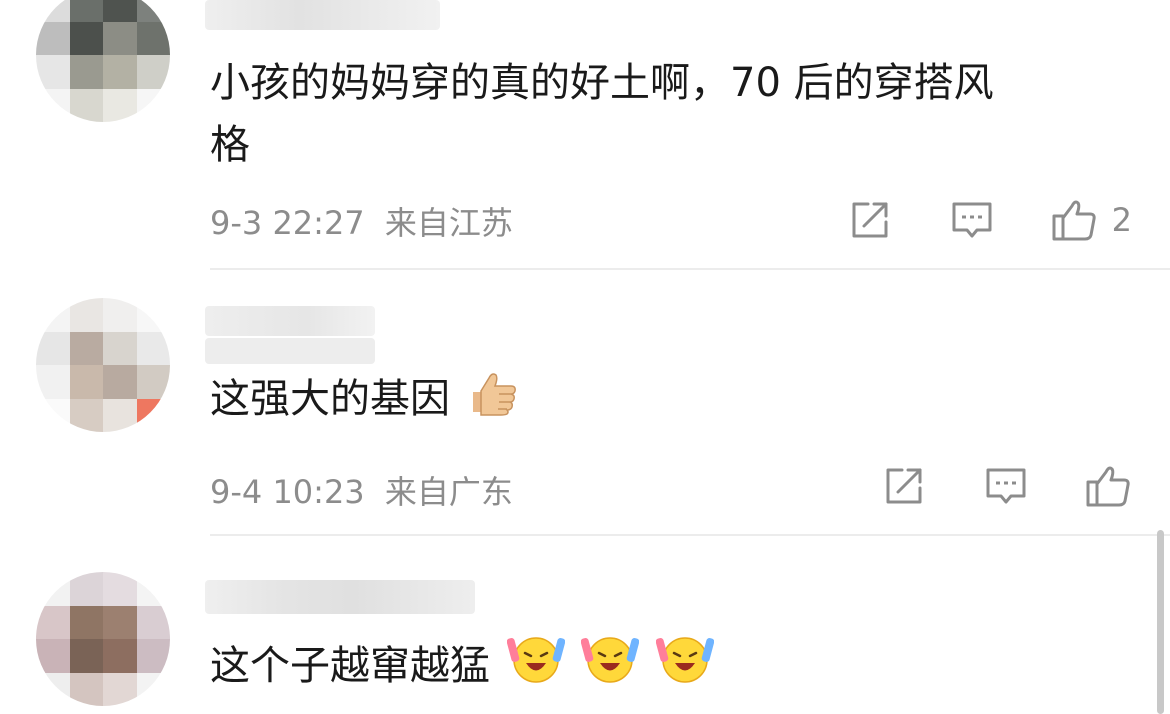 This screenshot has height=714, width=1170. I want to click on like-button, so click(1108, 486).